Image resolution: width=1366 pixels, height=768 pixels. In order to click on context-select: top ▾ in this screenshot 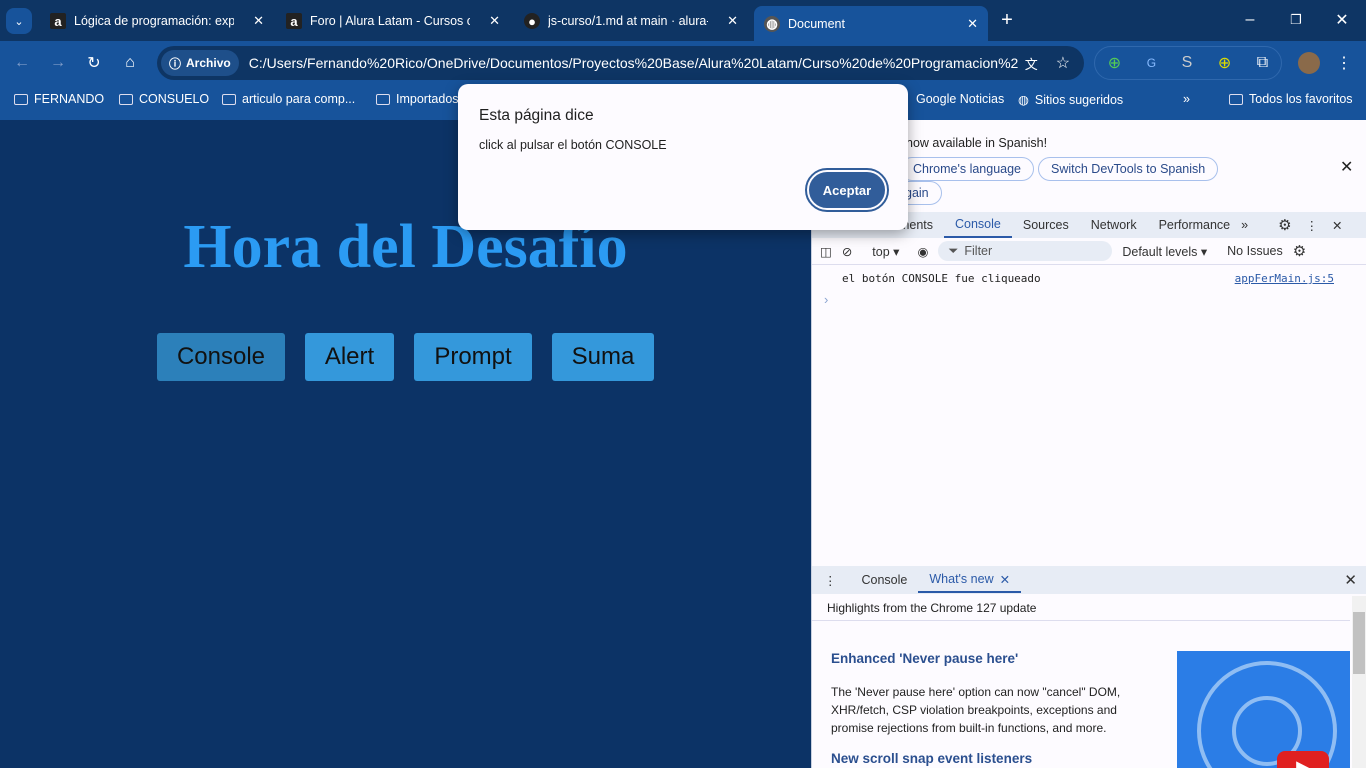, I will do `click(885, 251)`.